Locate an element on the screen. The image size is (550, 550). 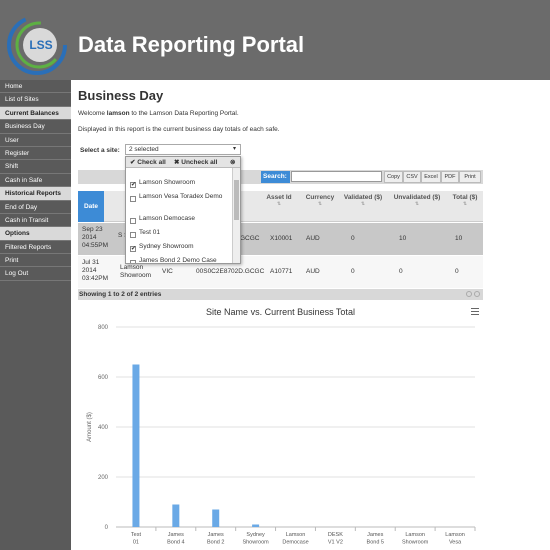
prev-page-button is located at coordinates (469, 294).